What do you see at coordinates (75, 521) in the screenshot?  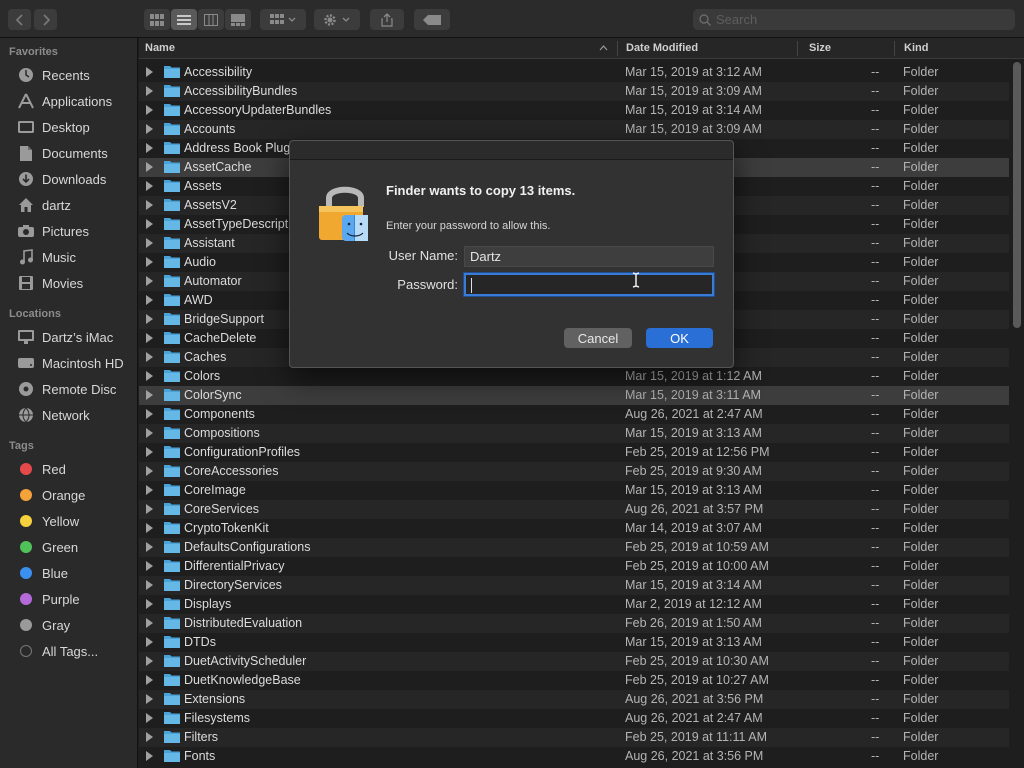 I see `sidebar-tag-yellow: Yellow` at bounding box center [75, 521].